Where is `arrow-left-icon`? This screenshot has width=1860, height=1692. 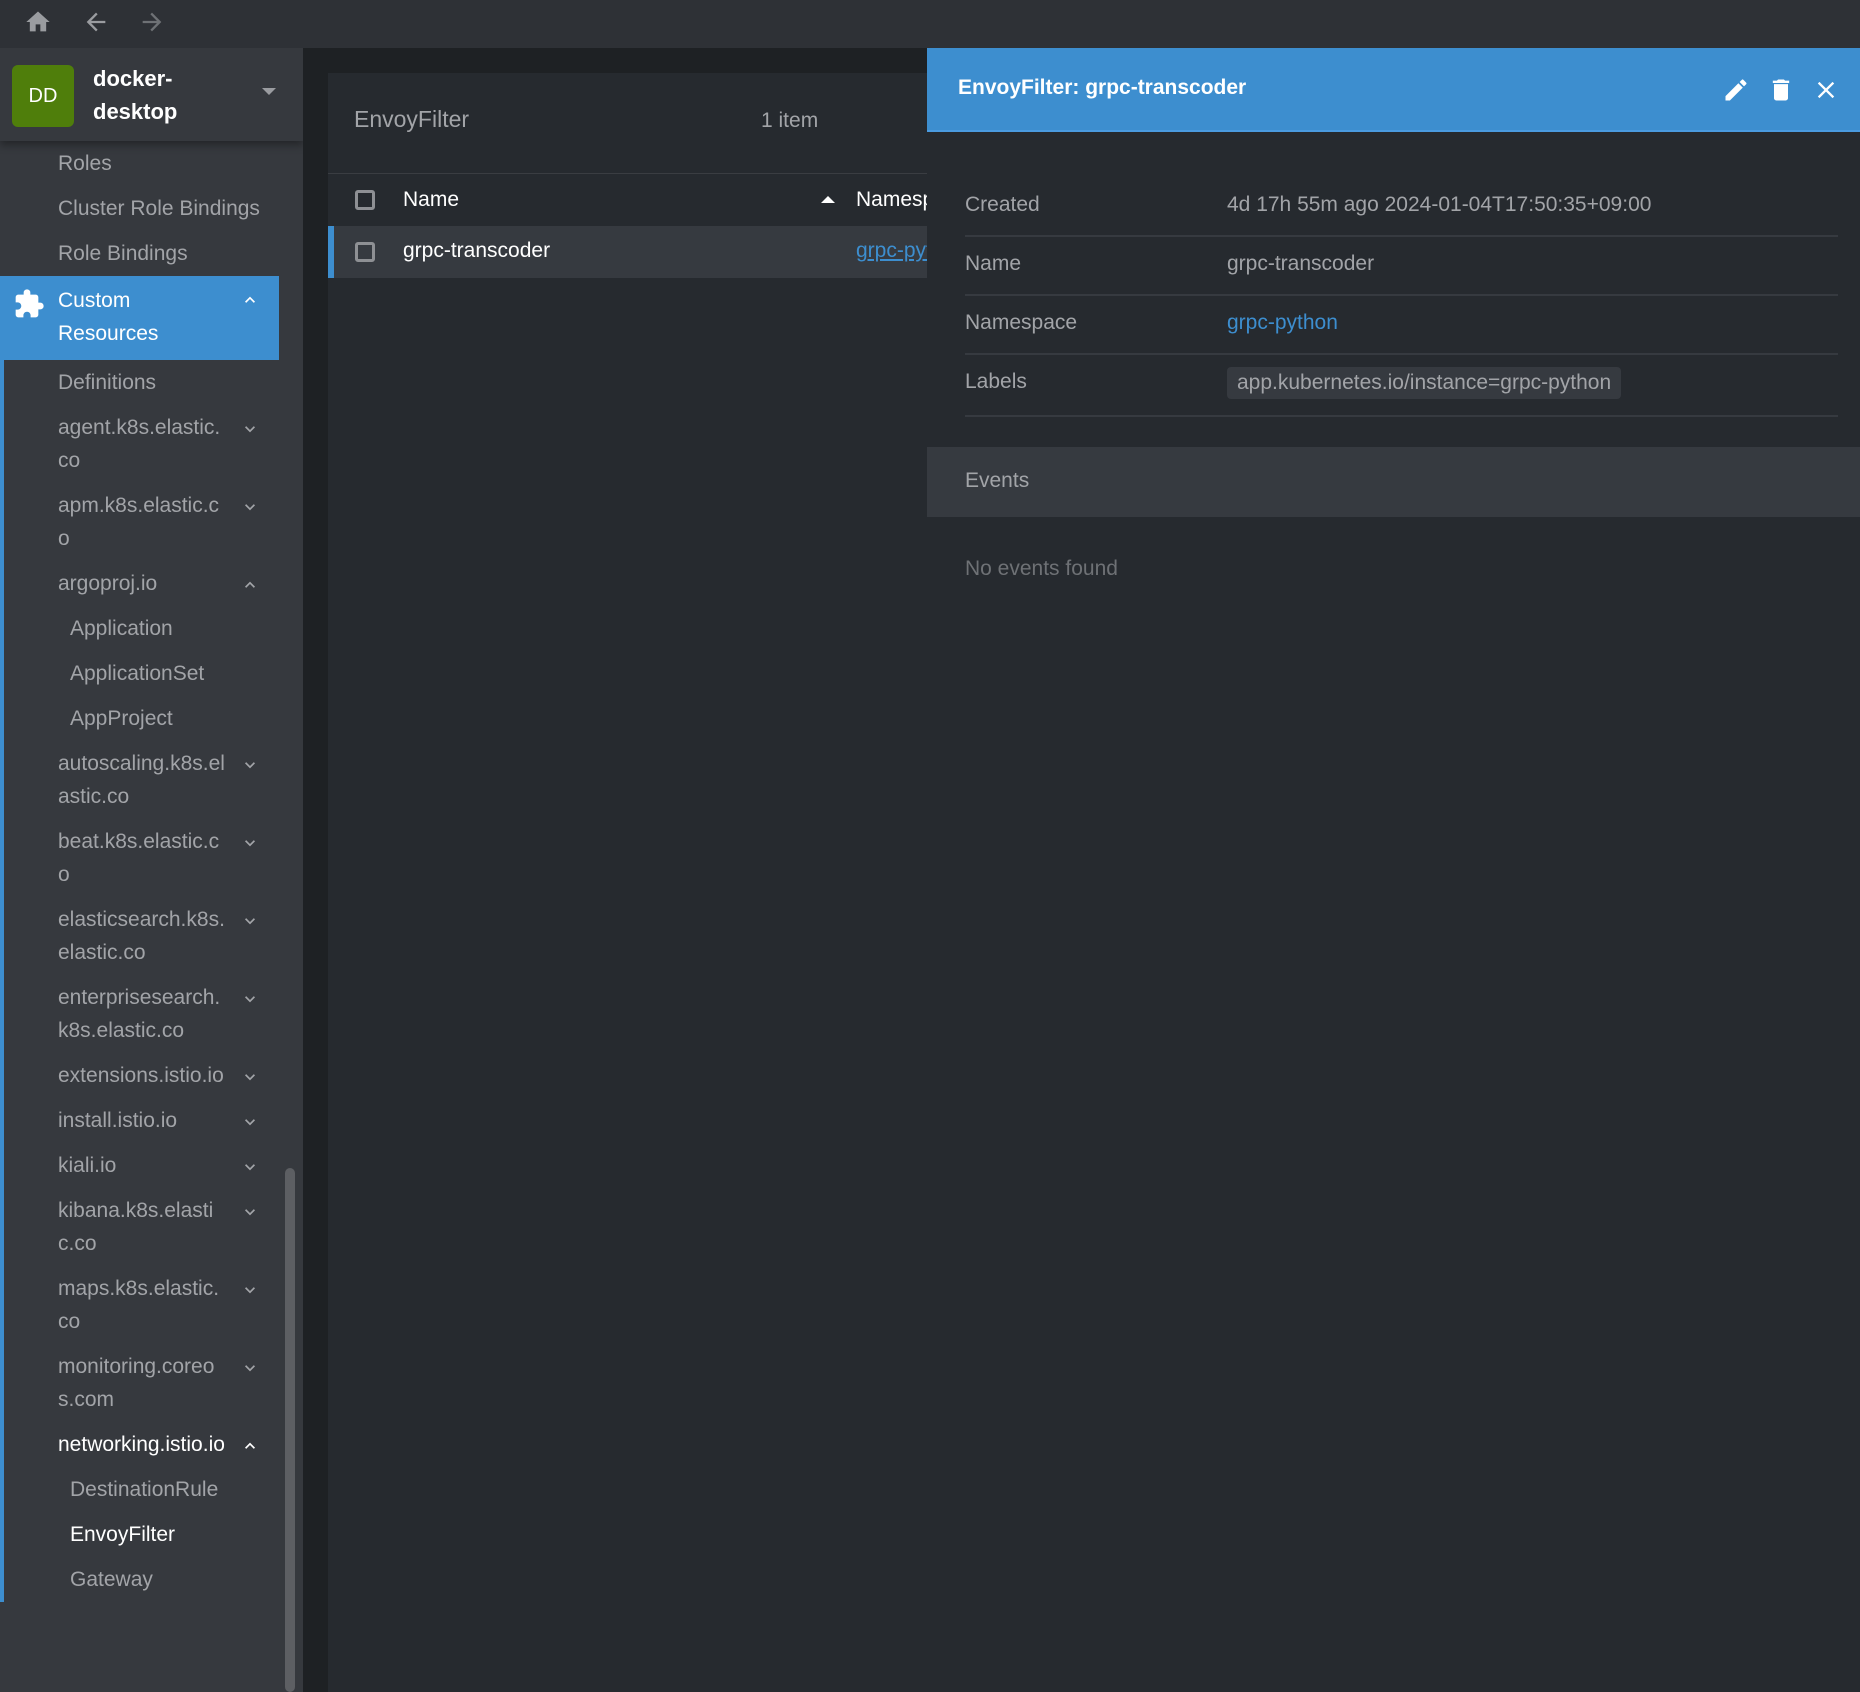 arrow-left-icon is located at coordinates (96, 22).